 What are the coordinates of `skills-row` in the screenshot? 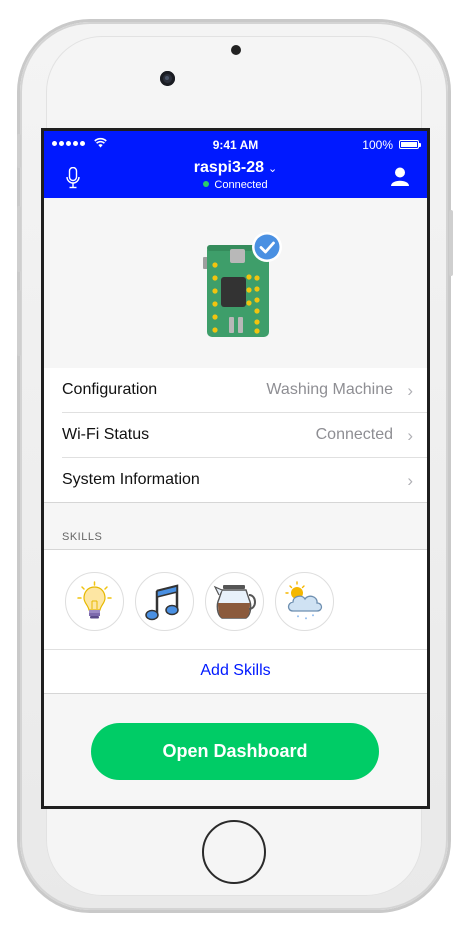 It's located at (235, 599).